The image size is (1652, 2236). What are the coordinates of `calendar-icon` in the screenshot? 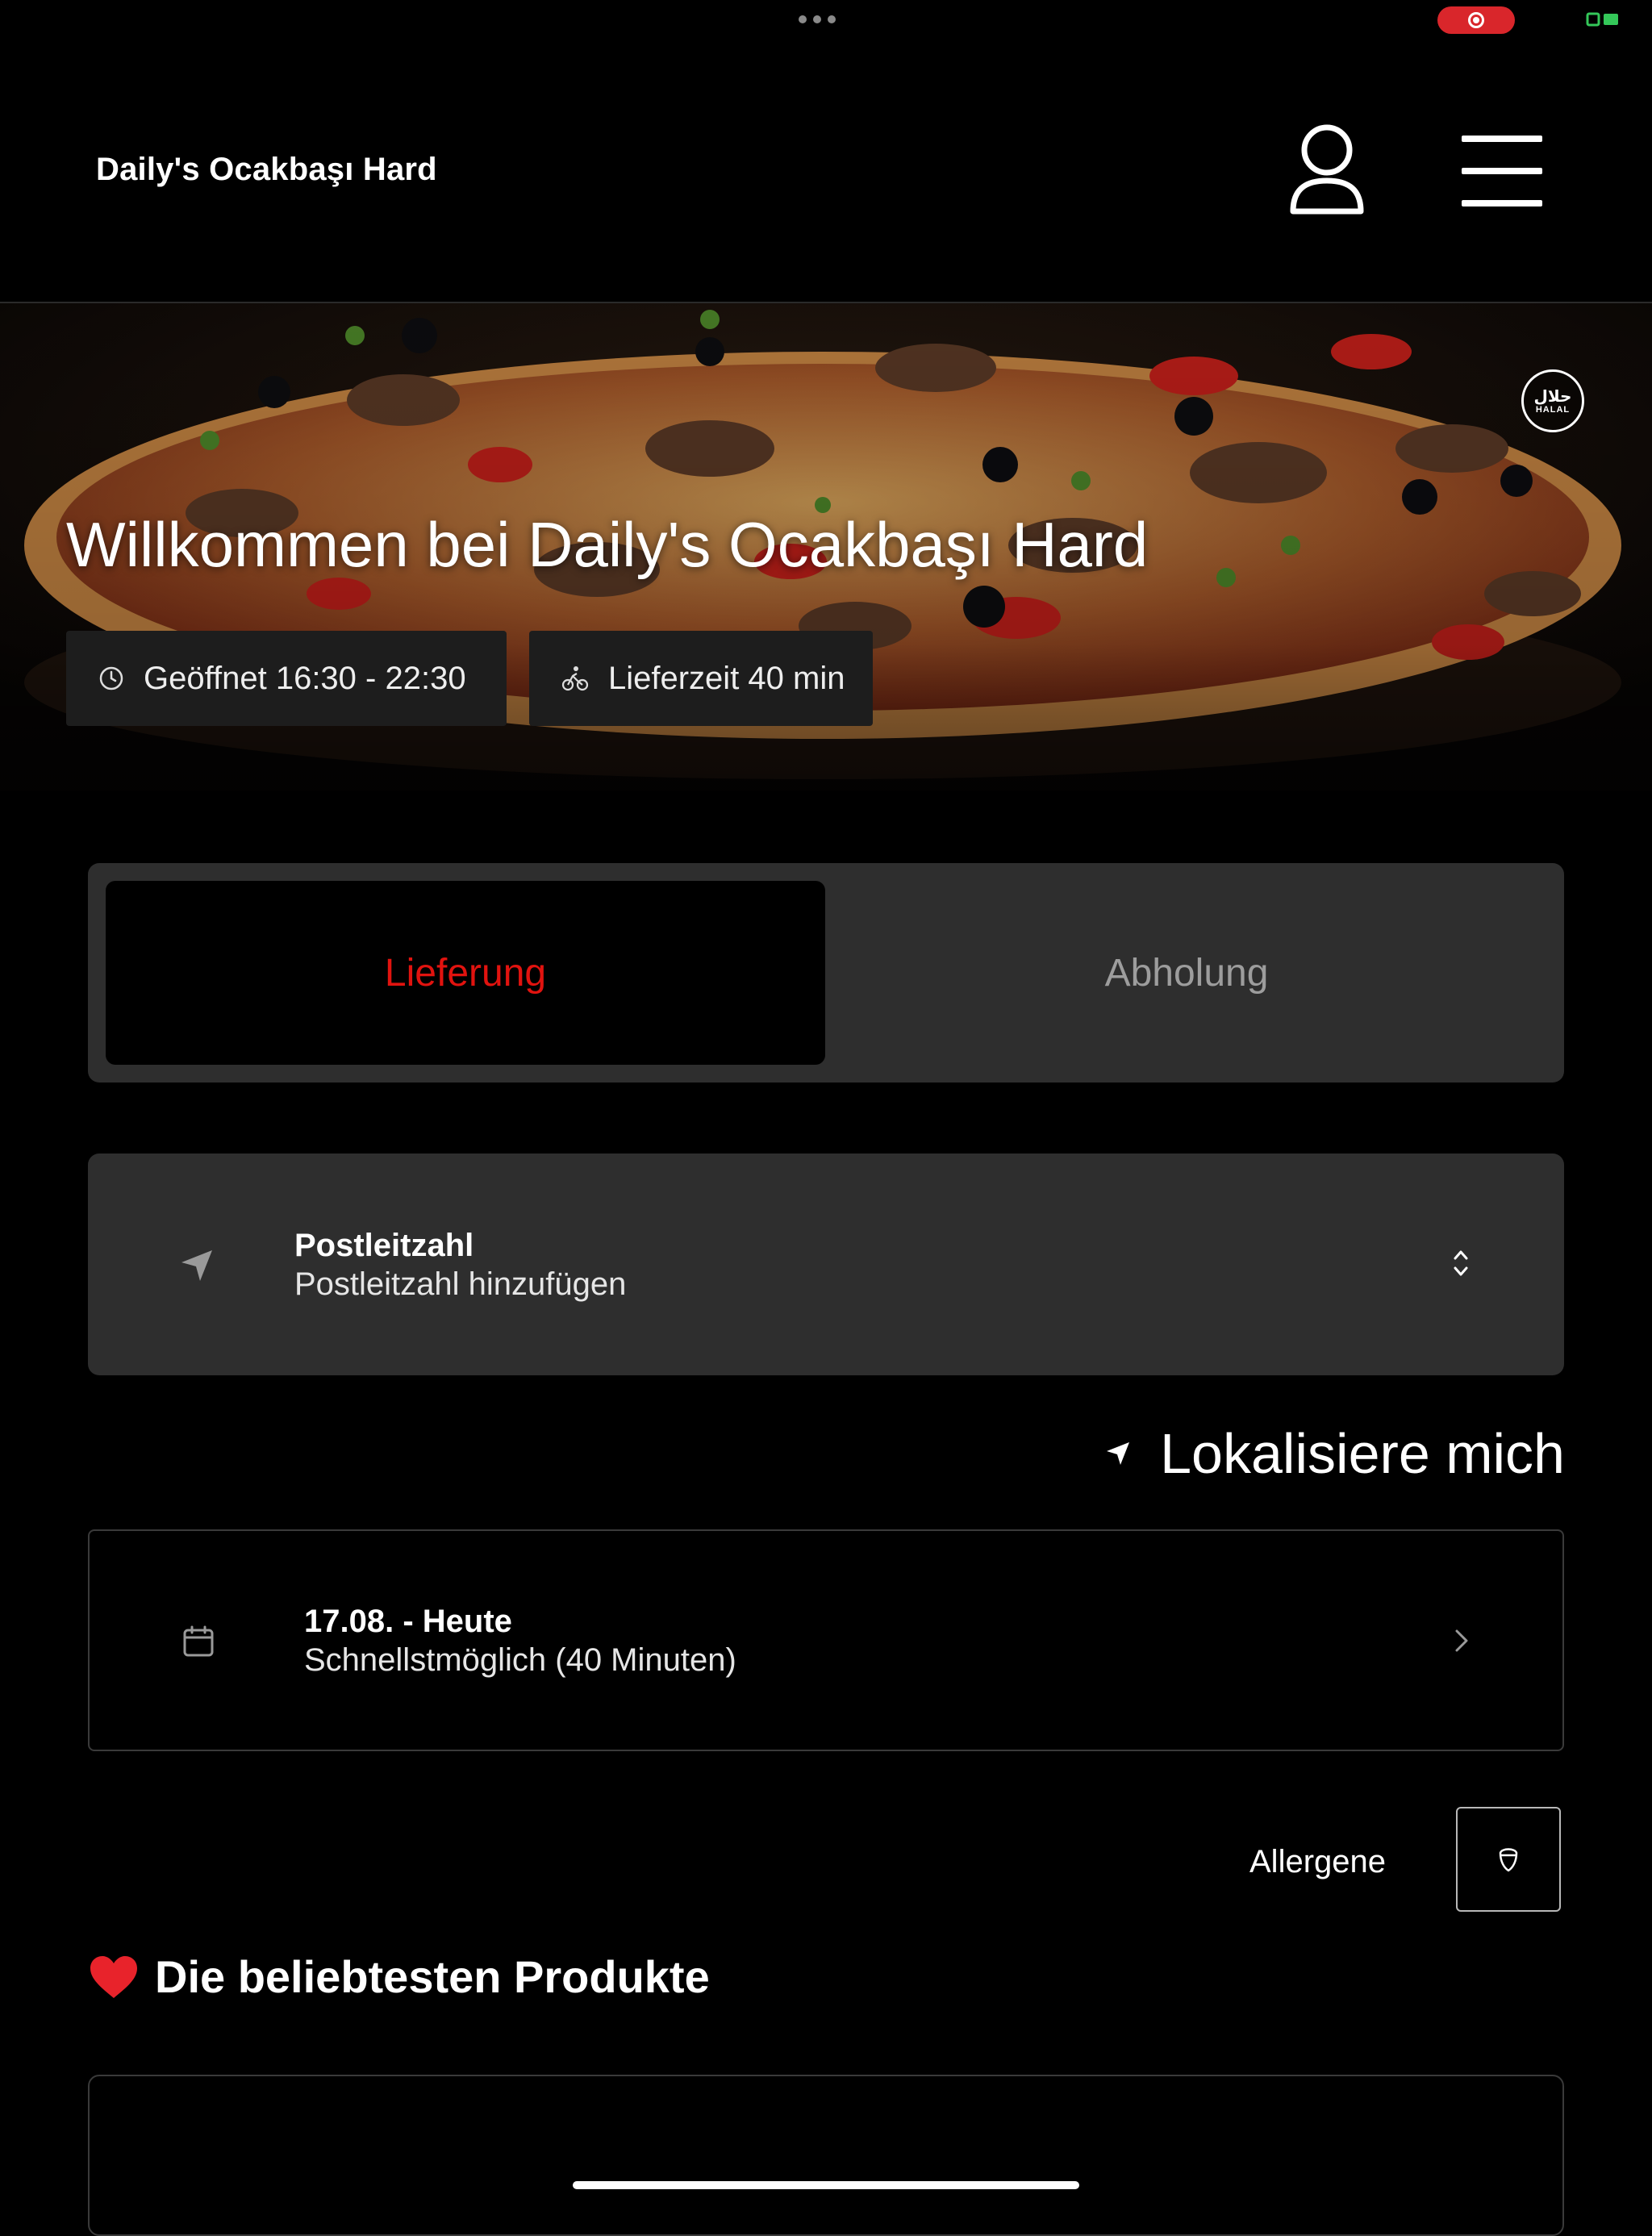 It's located at (198, 1641).